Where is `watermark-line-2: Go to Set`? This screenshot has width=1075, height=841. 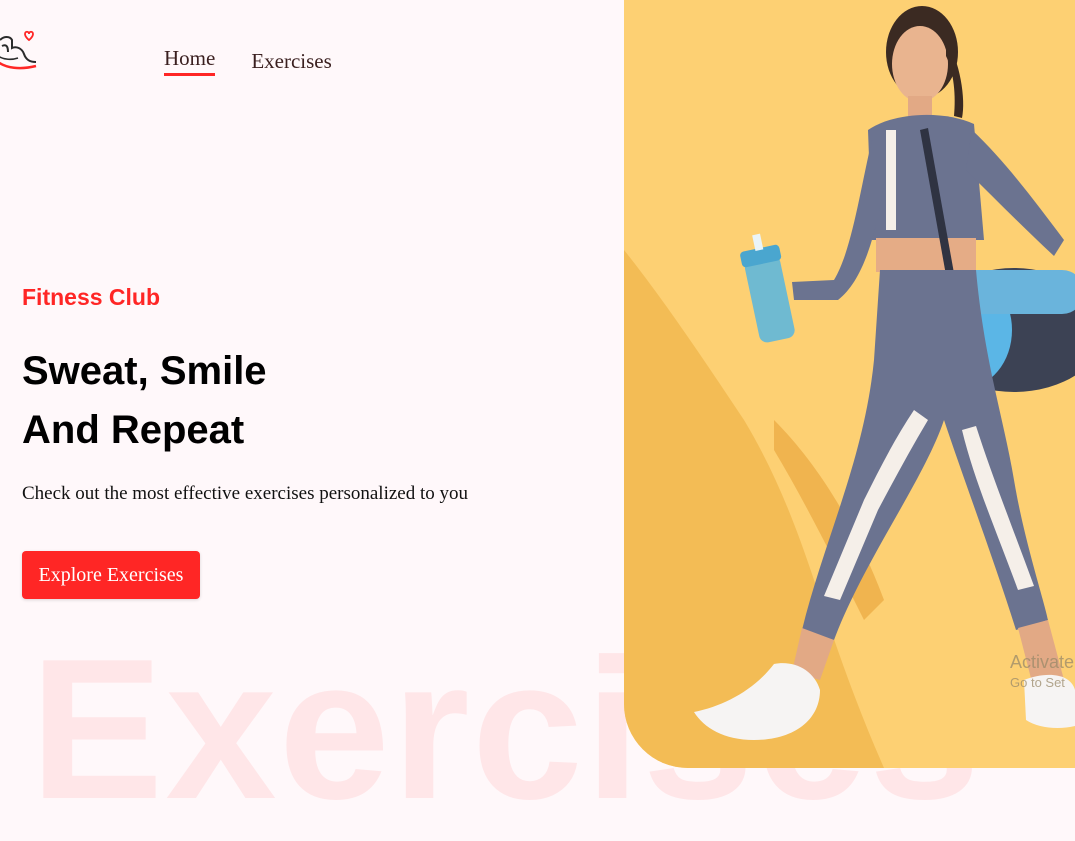
watermark-line-2: Go to Set is located at coordinates (1037, 682).